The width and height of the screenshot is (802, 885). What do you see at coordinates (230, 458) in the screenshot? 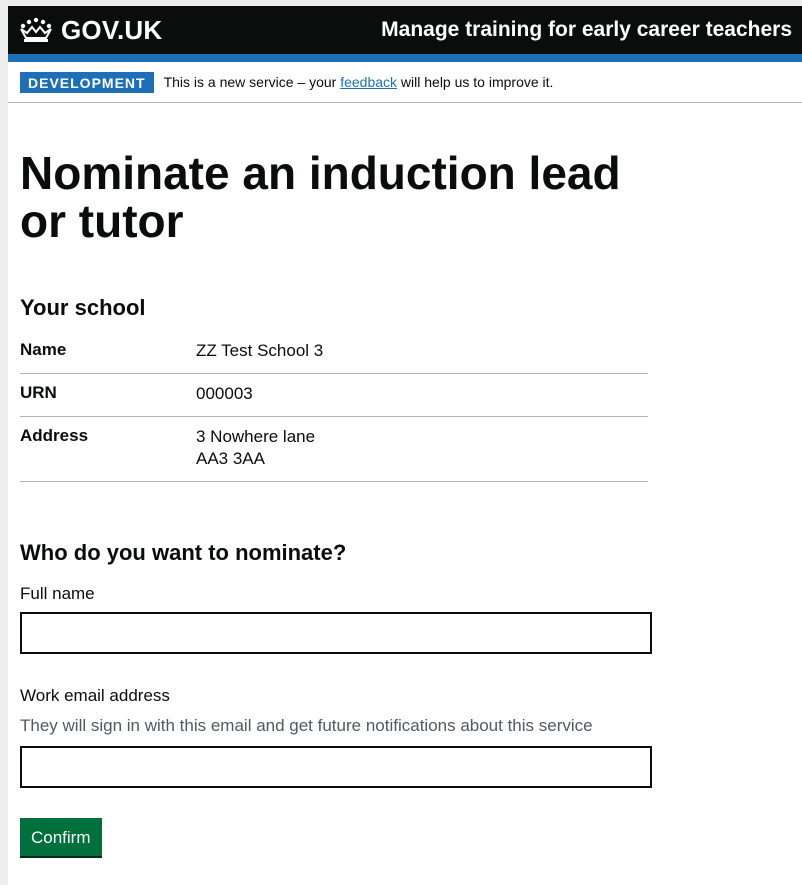
I see `address-line-2: AA3 3AA` at bounding box center [230, 458].